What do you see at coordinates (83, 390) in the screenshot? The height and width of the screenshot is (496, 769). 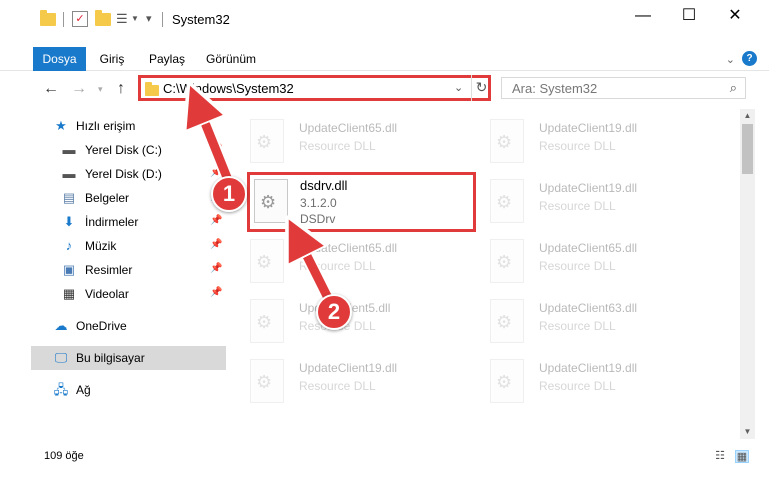 I see `sidebar-item-label: Ağ` at bounding box center [83, 390].